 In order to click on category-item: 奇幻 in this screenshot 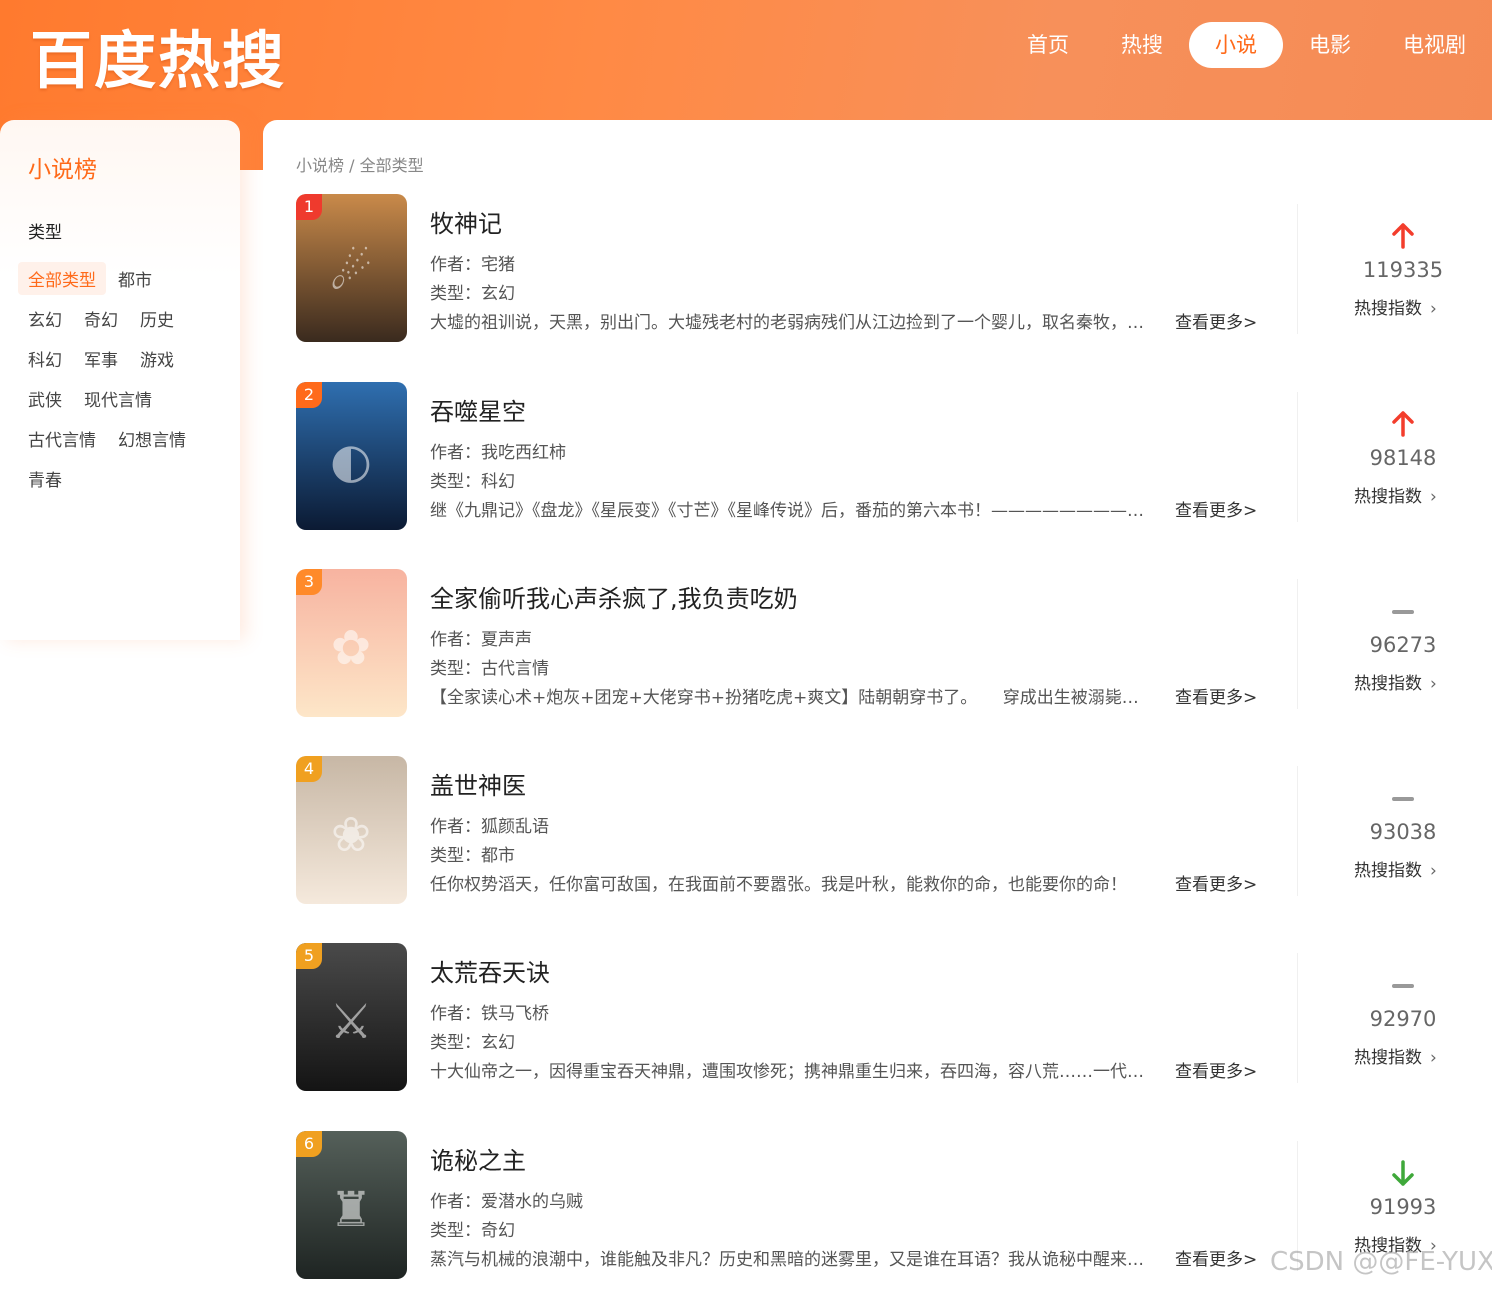, I will do `click(101, 318)`.